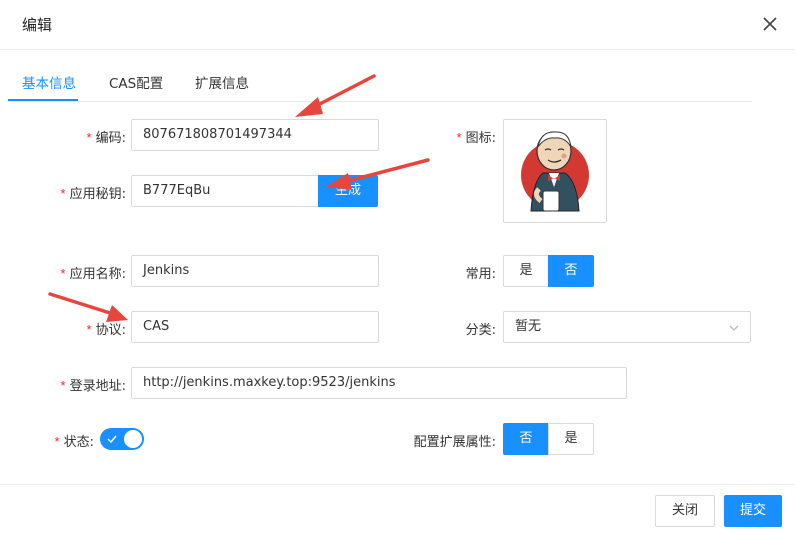  What do you see at coordinates (88, 307) in the screenshot?
I see `annotation-arrow-protocol` at bounding box center [88, 307].